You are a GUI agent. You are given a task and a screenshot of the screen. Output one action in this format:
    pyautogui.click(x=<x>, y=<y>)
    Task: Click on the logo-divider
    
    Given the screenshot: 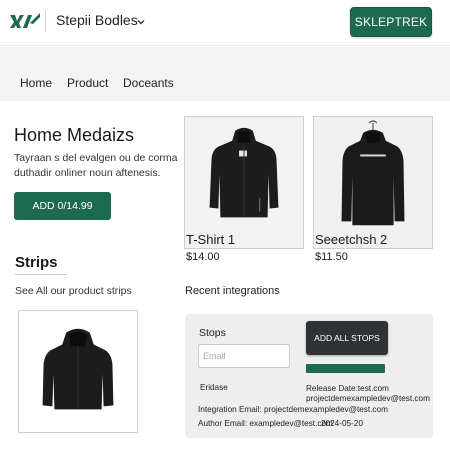 What is the action you would take?
    pyautogui.click(x=45, y=21)
    